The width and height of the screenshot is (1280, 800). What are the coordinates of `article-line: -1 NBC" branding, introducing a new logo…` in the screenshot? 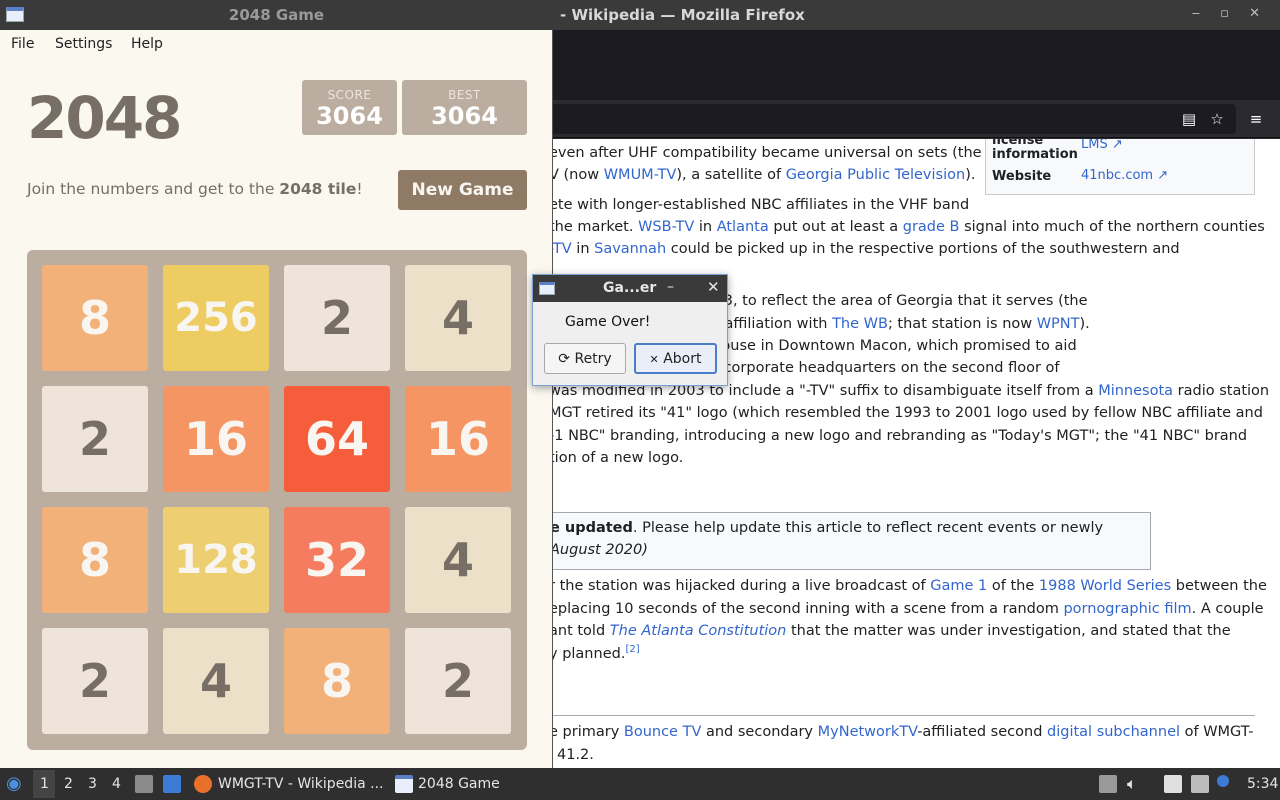 It's located at (900, 436).